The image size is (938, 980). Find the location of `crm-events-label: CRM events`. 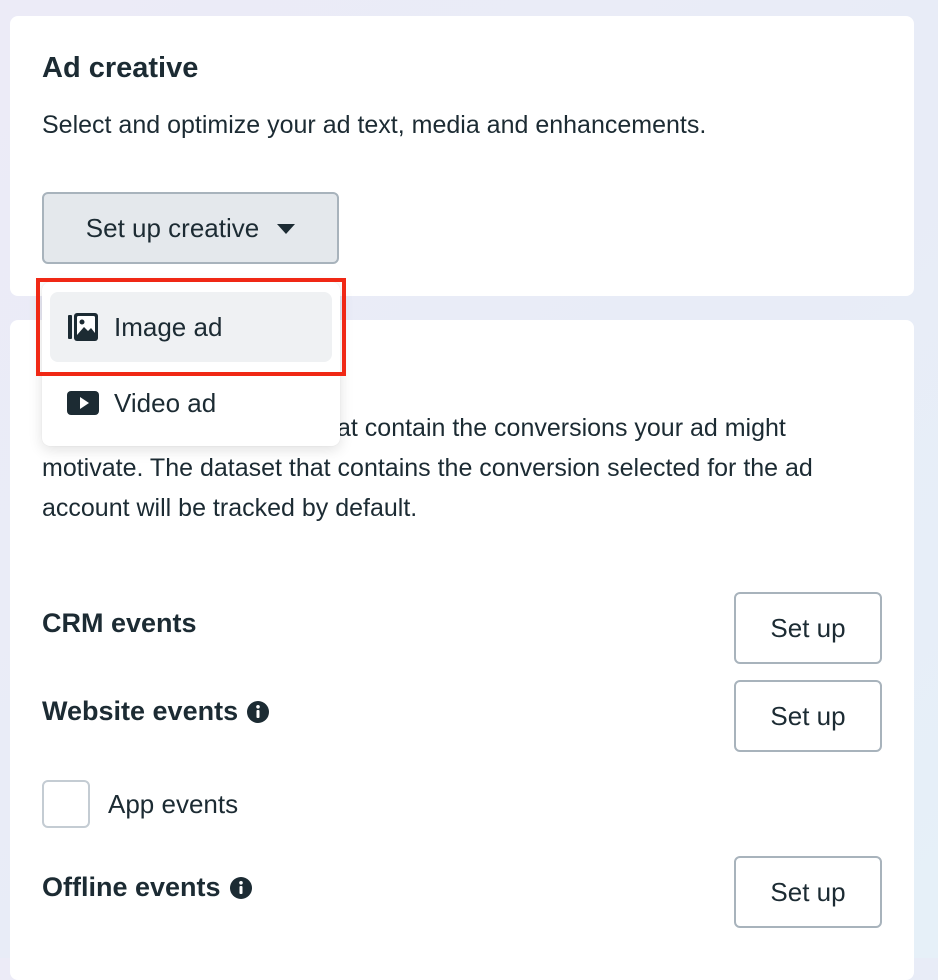

crm-events-label: CRM events is located at coordinates (119, 623).